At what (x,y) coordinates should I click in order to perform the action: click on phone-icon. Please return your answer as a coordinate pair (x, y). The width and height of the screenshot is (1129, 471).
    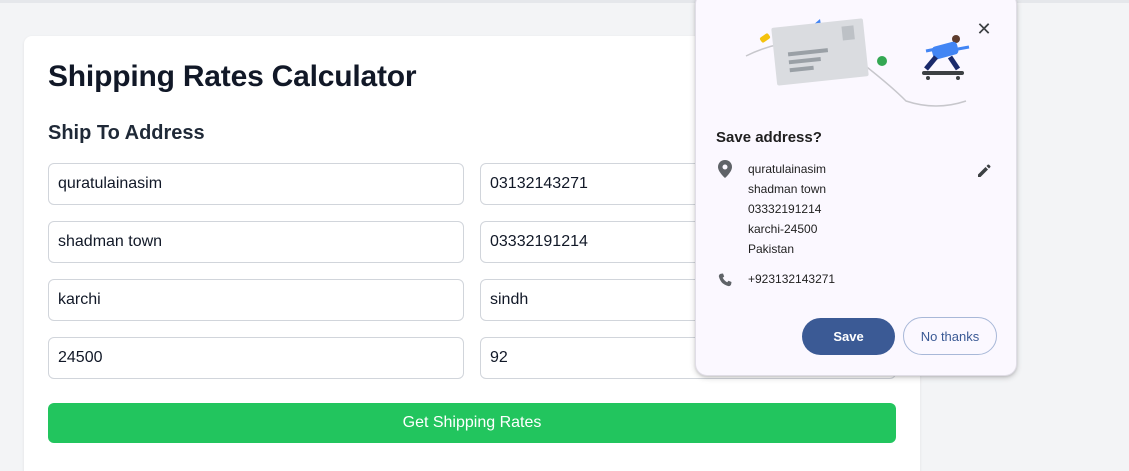
    Looking at the image, I should click on (725, 280).